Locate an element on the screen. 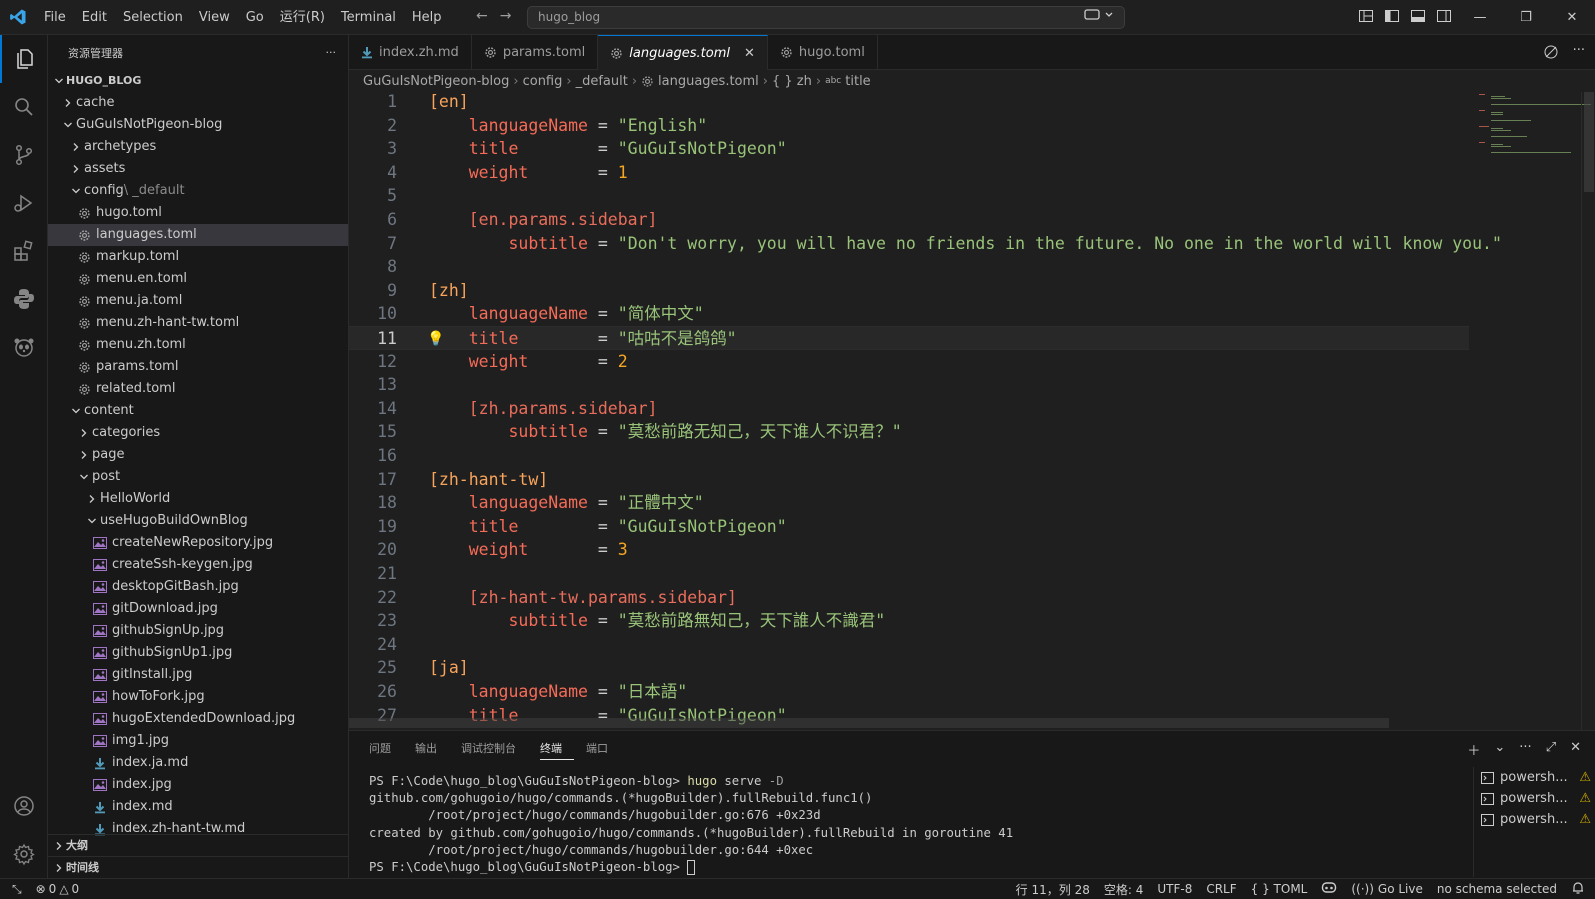  tree-folder: HelloWorld is located at coordinates (198, 499).